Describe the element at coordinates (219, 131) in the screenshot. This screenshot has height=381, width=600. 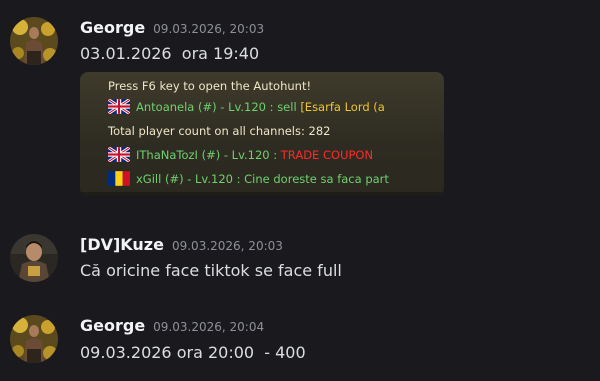
I see `game-chat-line: Total player count on all channels: 282` at that location.